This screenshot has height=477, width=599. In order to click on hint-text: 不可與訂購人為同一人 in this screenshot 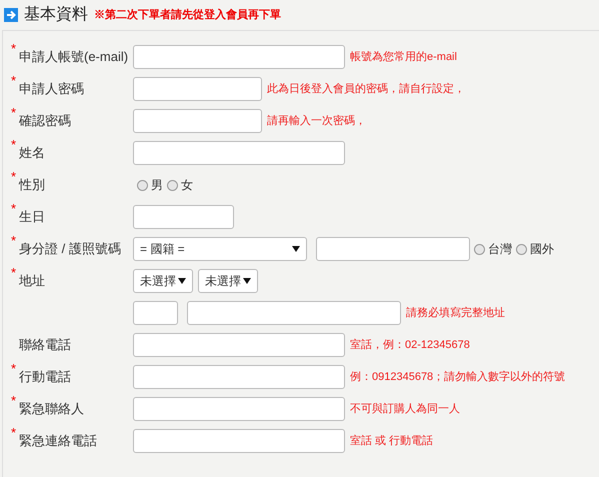, I will do `click(405, 409)`.